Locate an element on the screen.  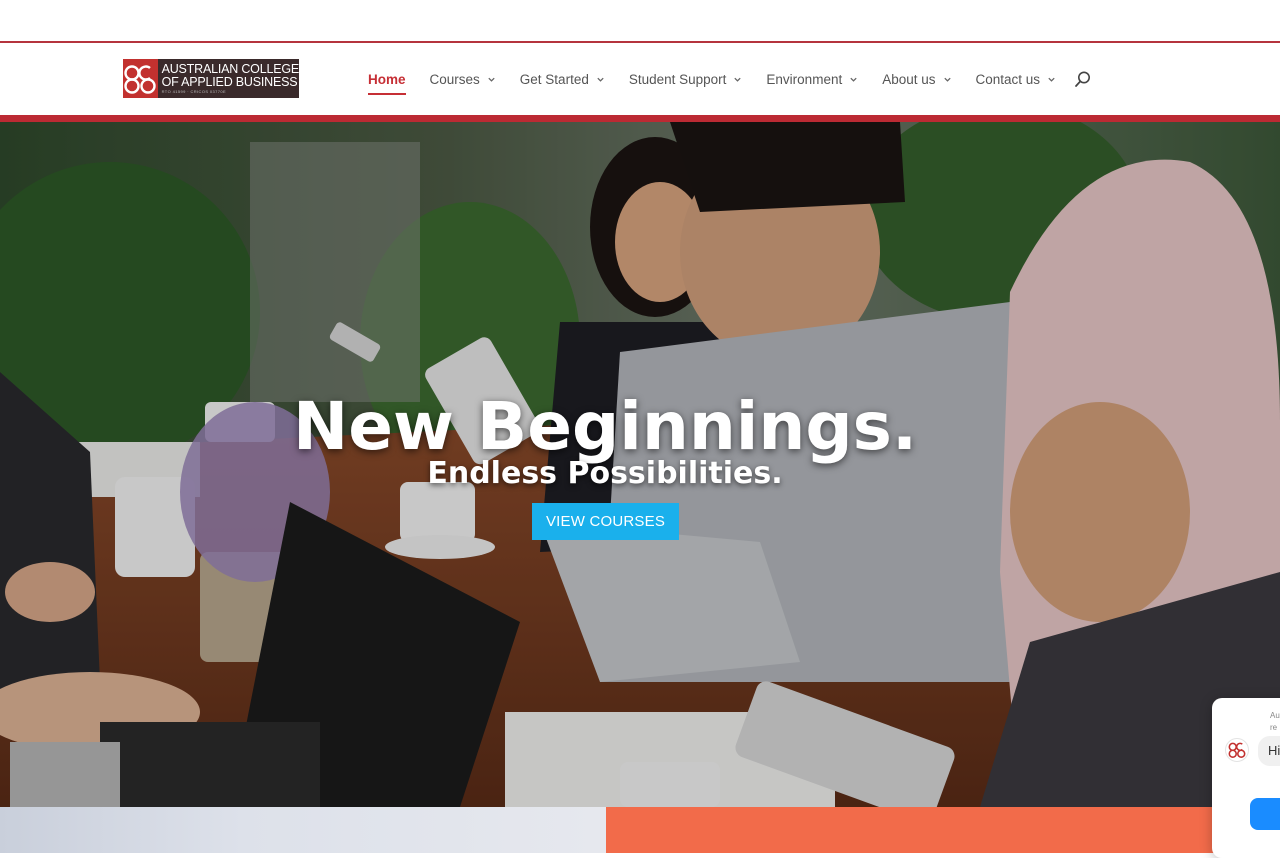
nav-item-courses: Courses is located at coordinates (463, 79).